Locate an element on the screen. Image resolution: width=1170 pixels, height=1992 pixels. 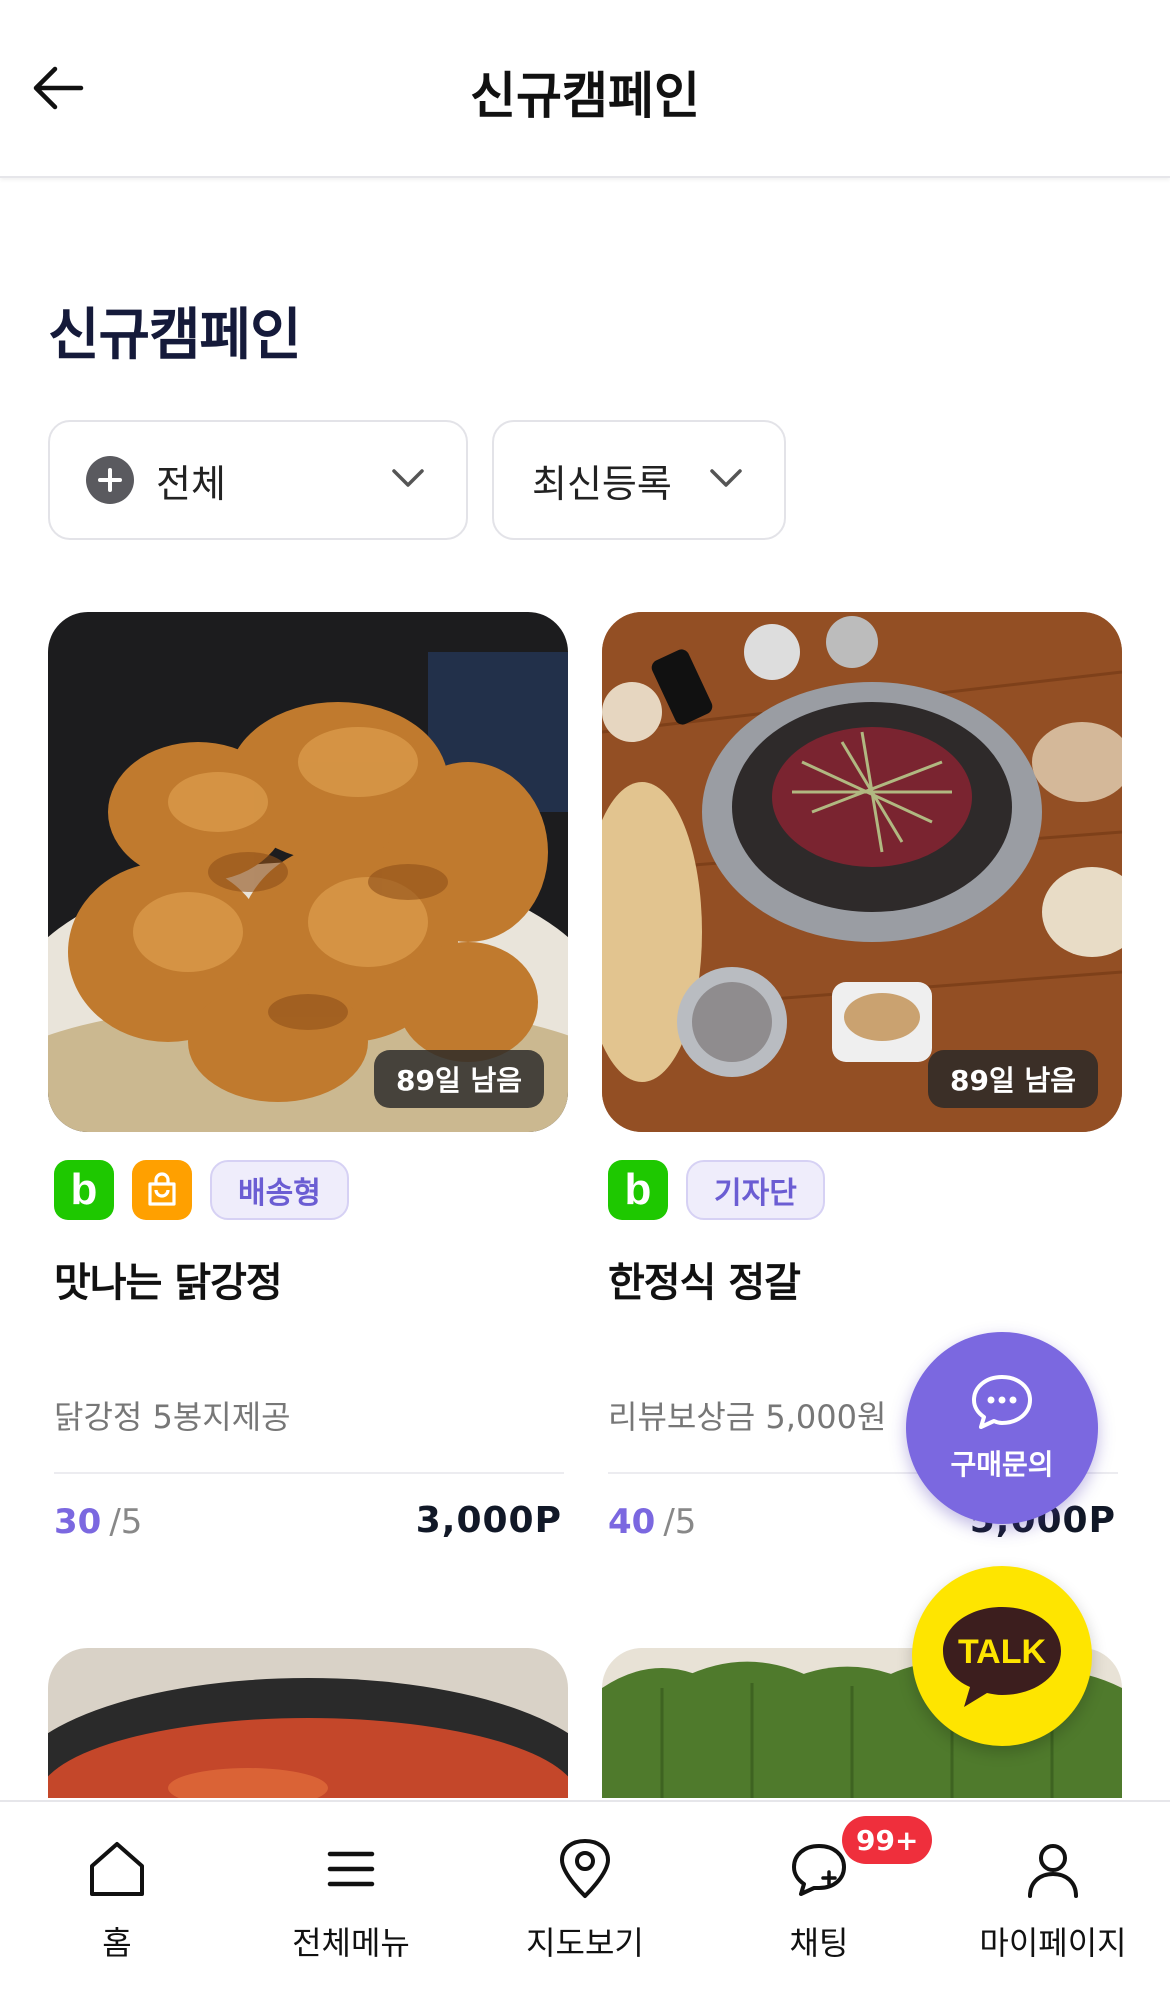
campaign-description: 닭강정 5봉지제공 is located at coordinates (172, 1417).